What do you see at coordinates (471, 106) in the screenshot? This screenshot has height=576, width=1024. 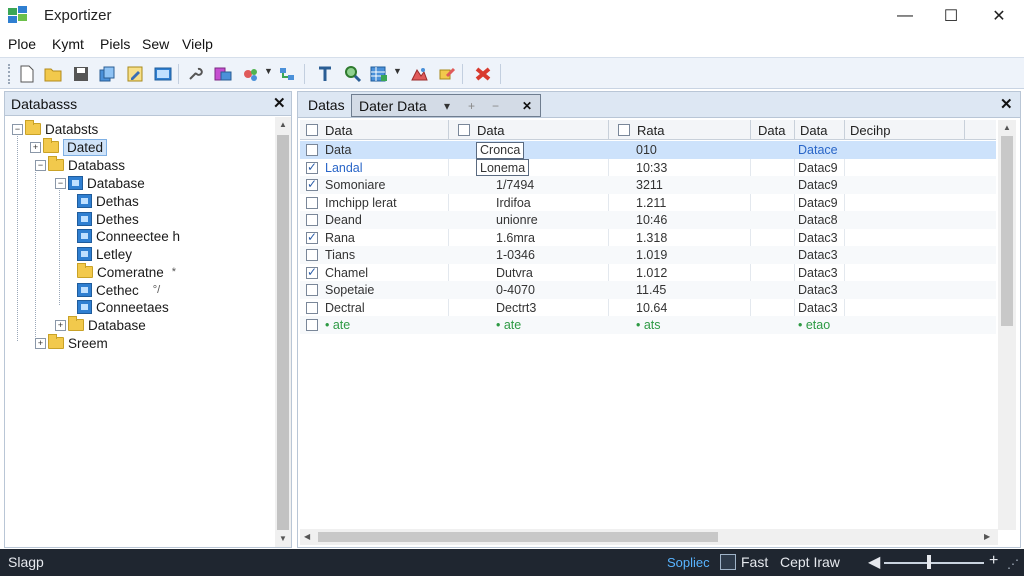 I see `tab-add-icon: +` at bounding box center [471, 106].